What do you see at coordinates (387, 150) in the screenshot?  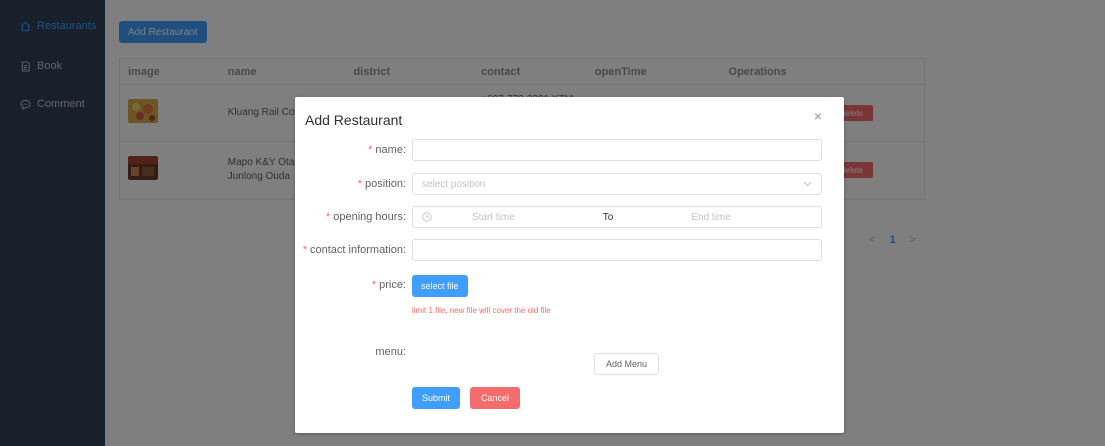 I see `name-label: * name:` at bounding box center [387, 150].